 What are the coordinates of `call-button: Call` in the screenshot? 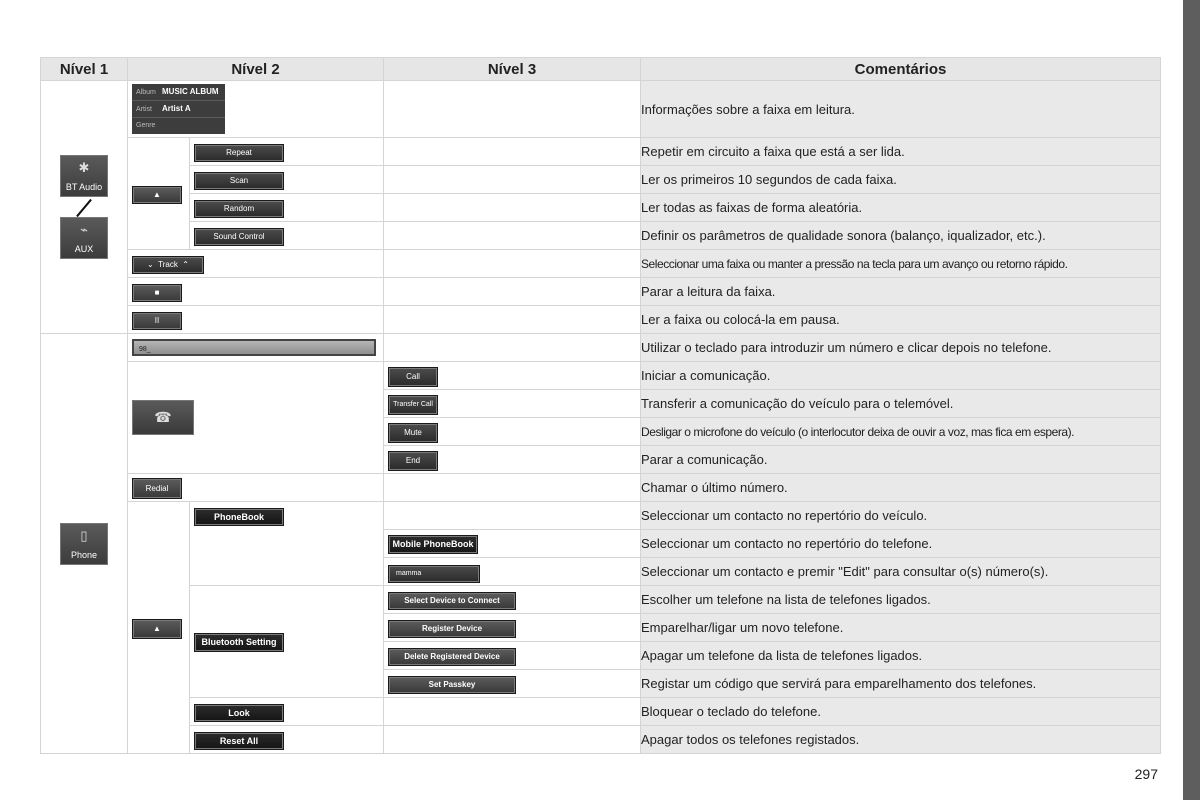 It's located at (413, 376).